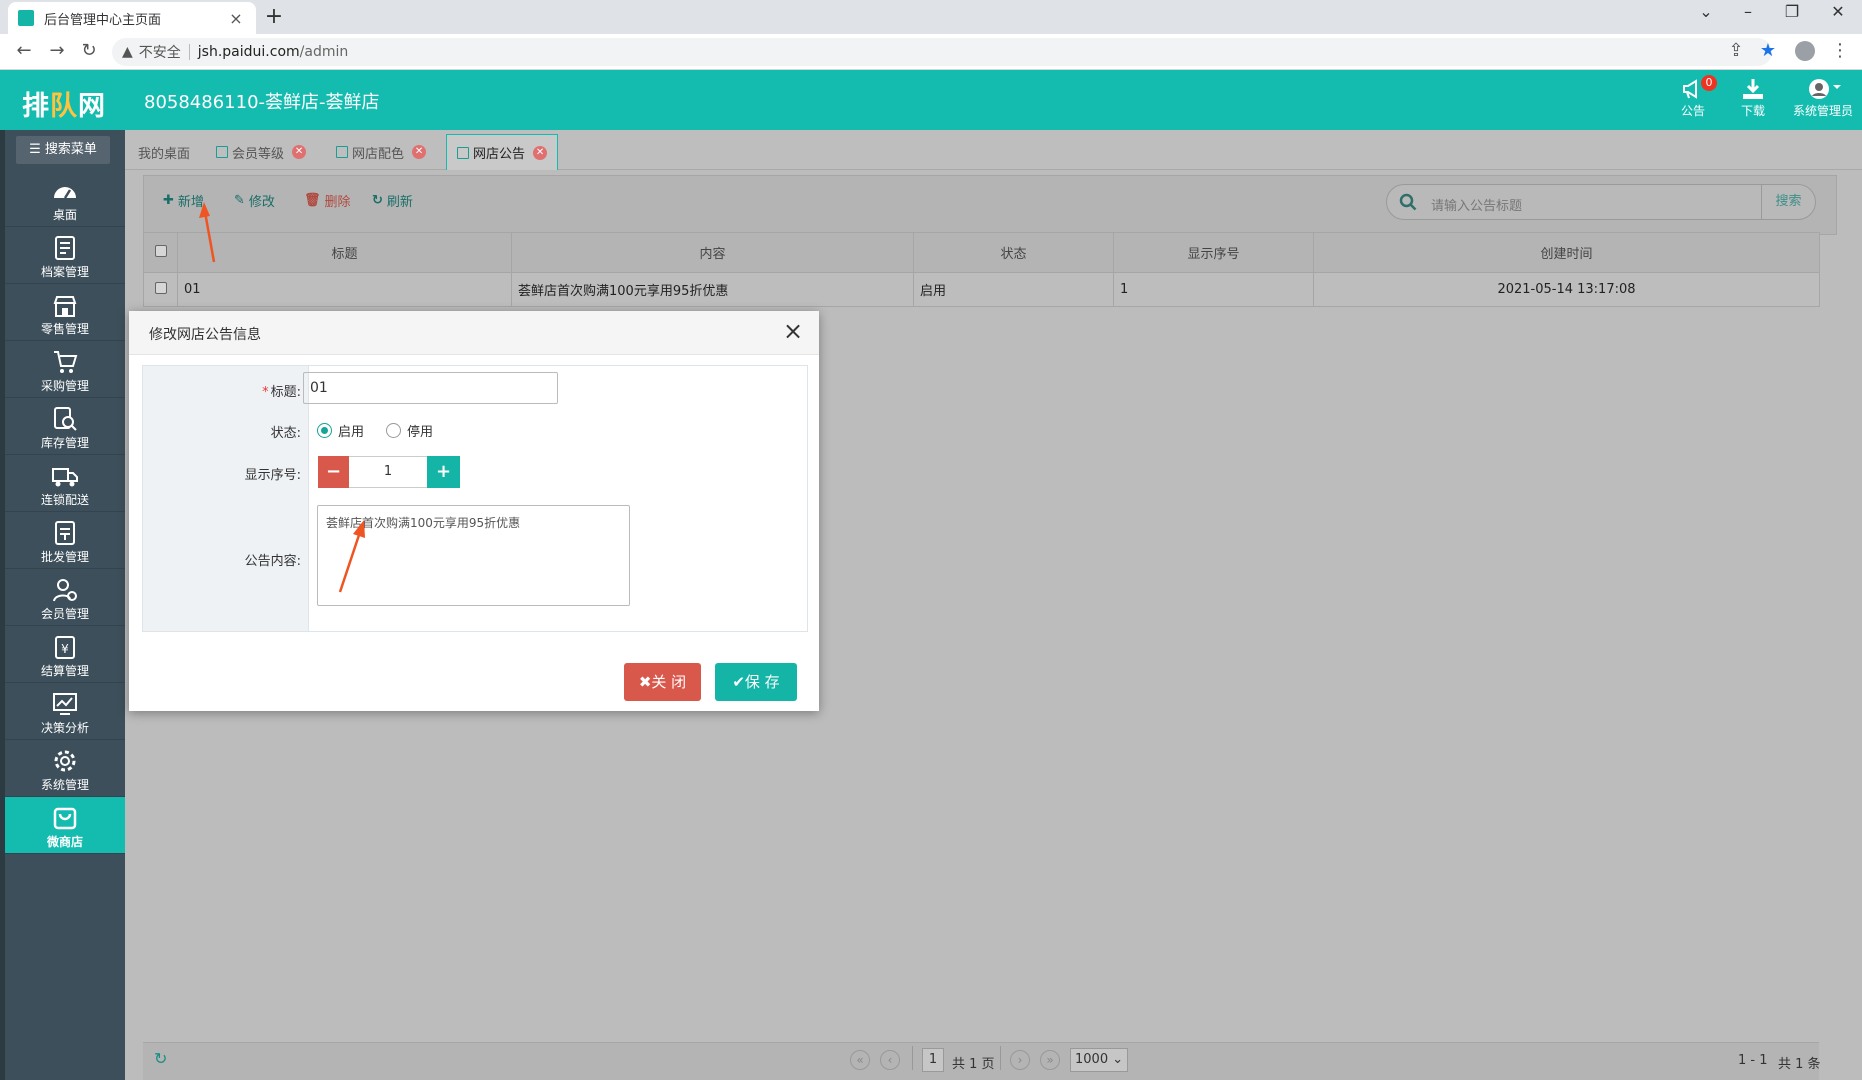  Describe the element at coordinates (1823, 100) in the screenshot. I see `user-menu: 系统管理员` at that location.